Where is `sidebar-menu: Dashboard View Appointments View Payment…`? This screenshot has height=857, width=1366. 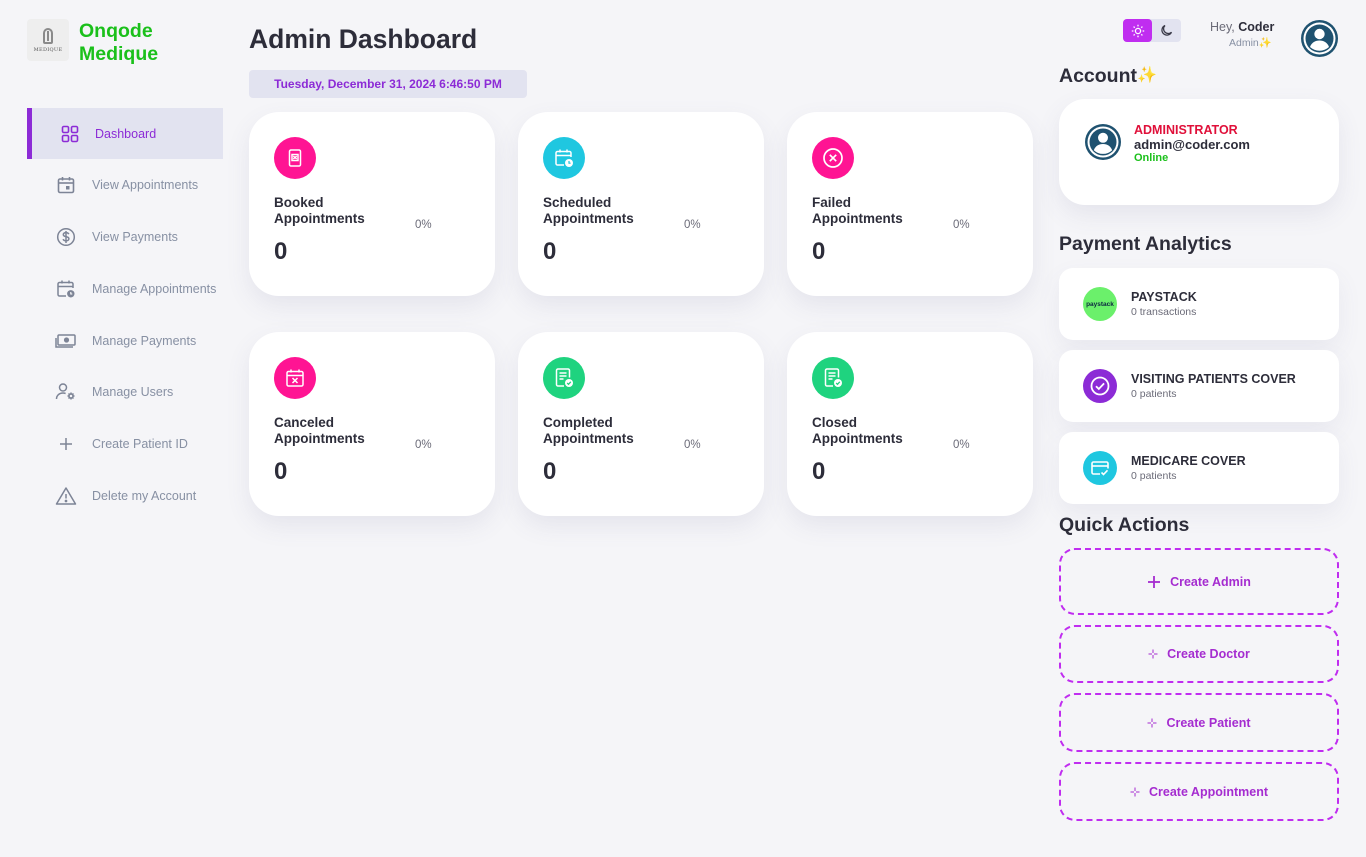 sidebar-menu: Dashboard View Appointments View Payment… is located at coordinates (125, 315).